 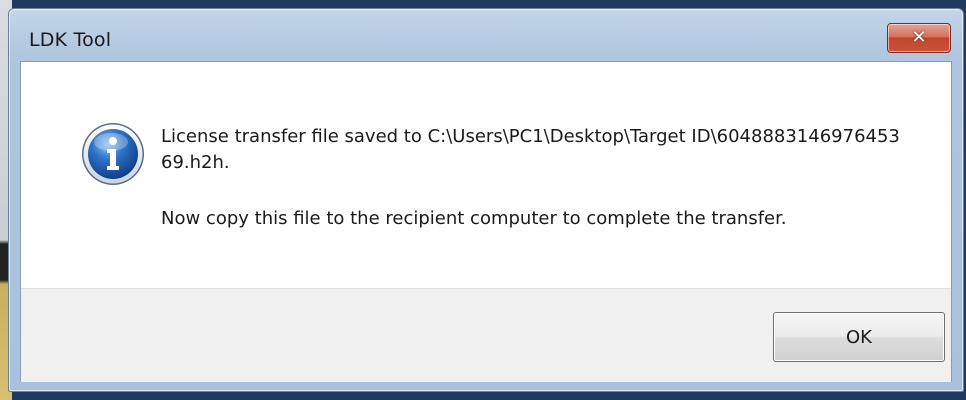 I want to click on information-icon, so click(x=113, y=154).